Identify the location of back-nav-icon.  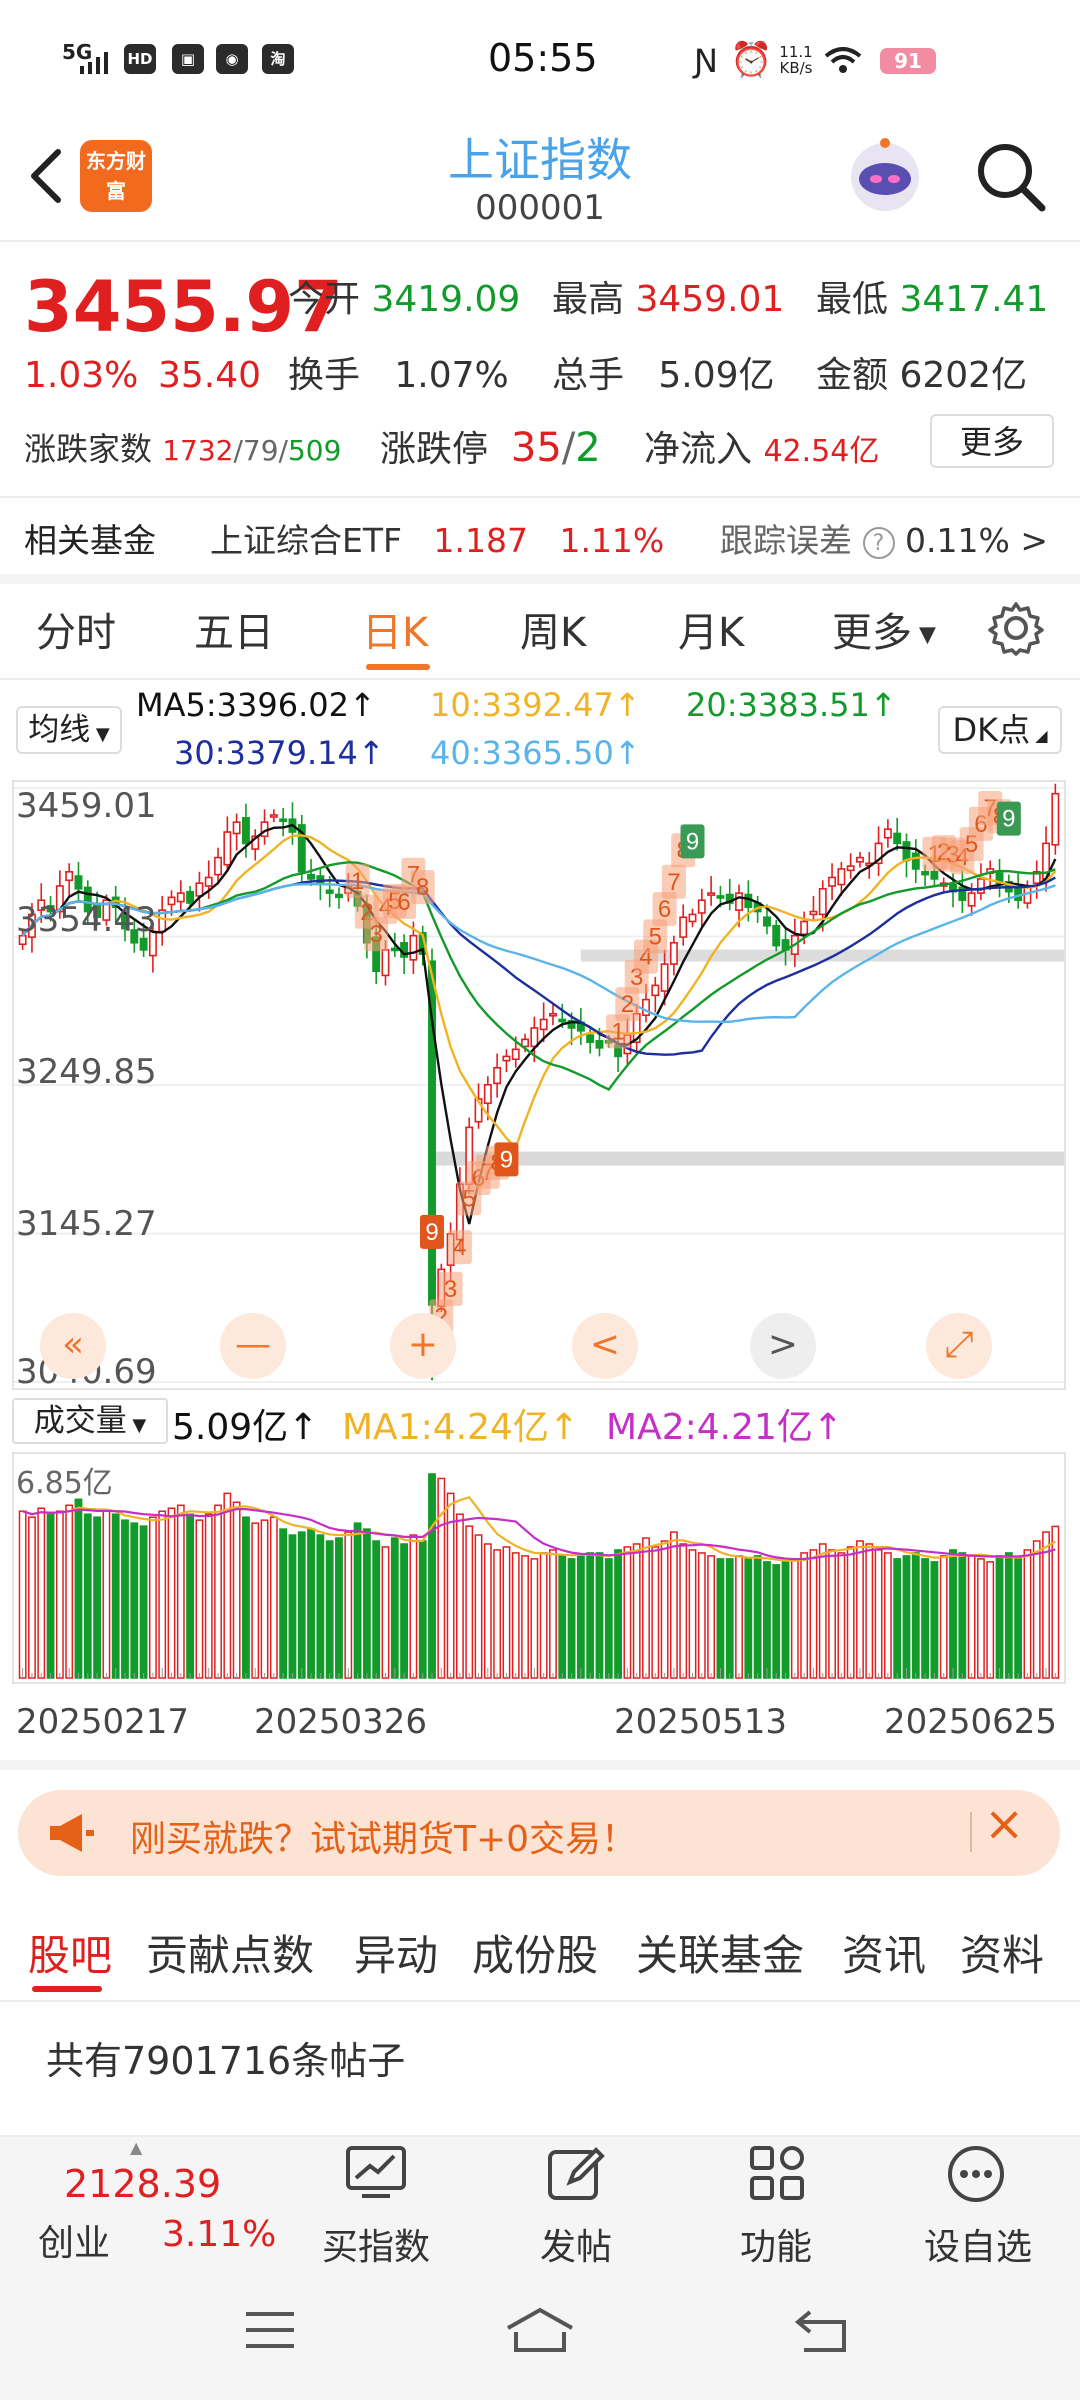
(822, 2330).